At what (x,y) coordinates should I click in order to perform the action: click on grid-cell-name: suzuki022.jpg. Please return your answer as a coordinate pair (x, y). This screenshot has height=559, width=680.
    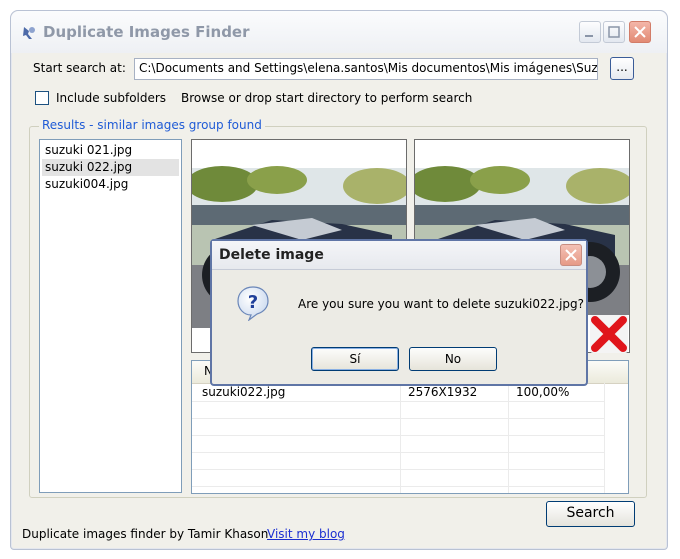
    Looking at the image, I should click on (239, 392).